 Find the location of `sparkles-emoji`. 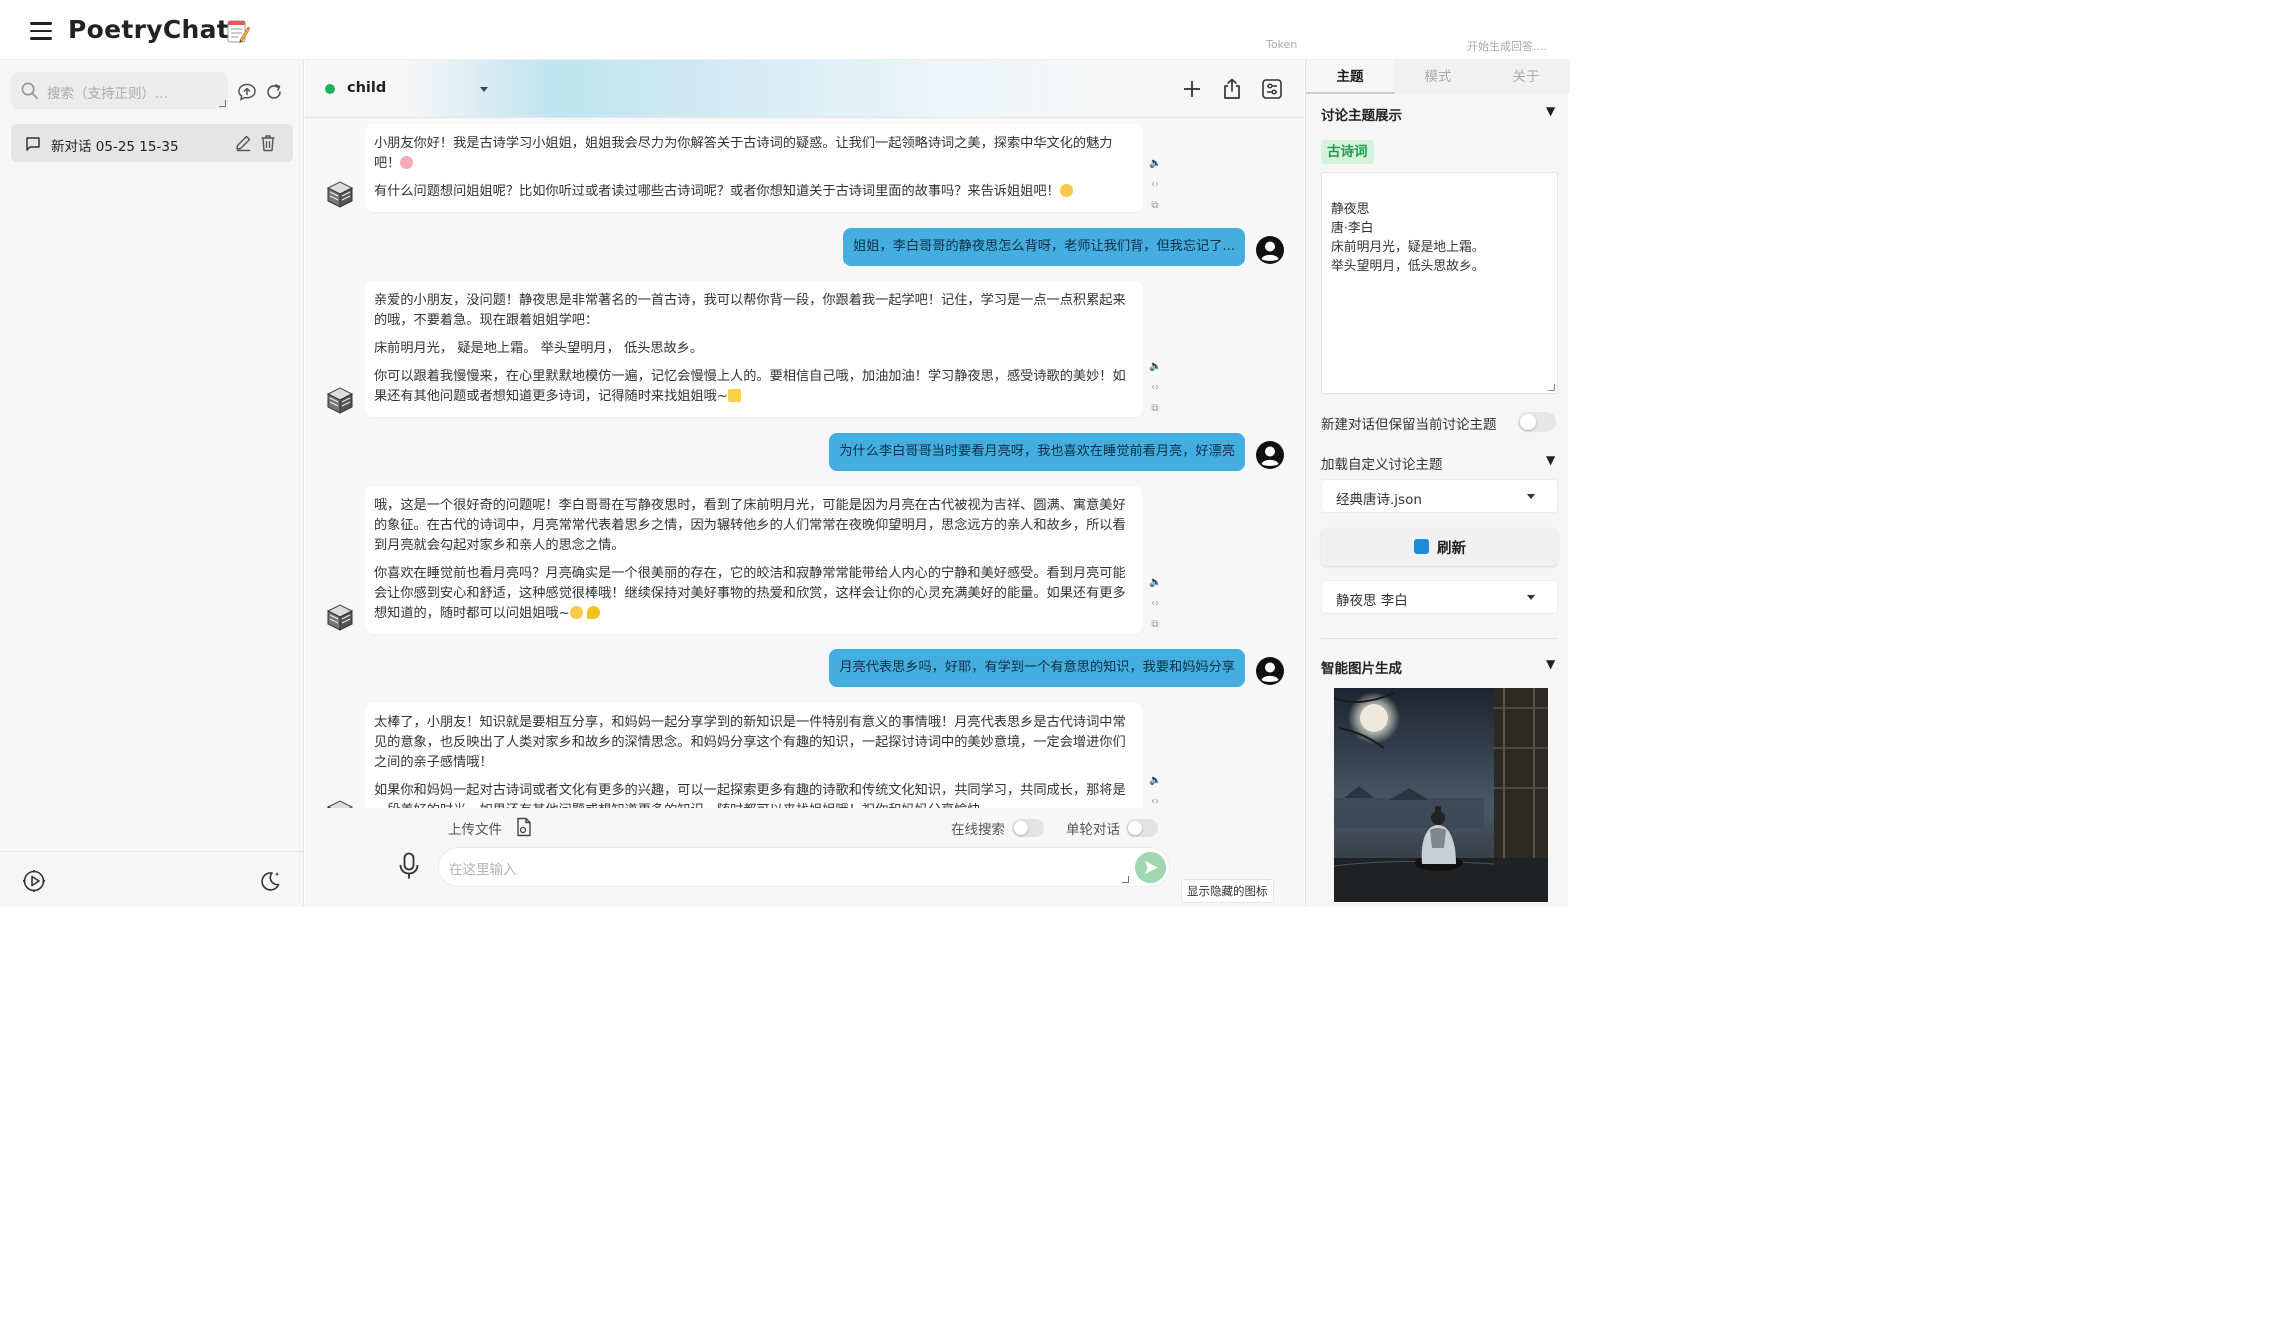

sparkles-emoji is located at coordinates (734, 395).